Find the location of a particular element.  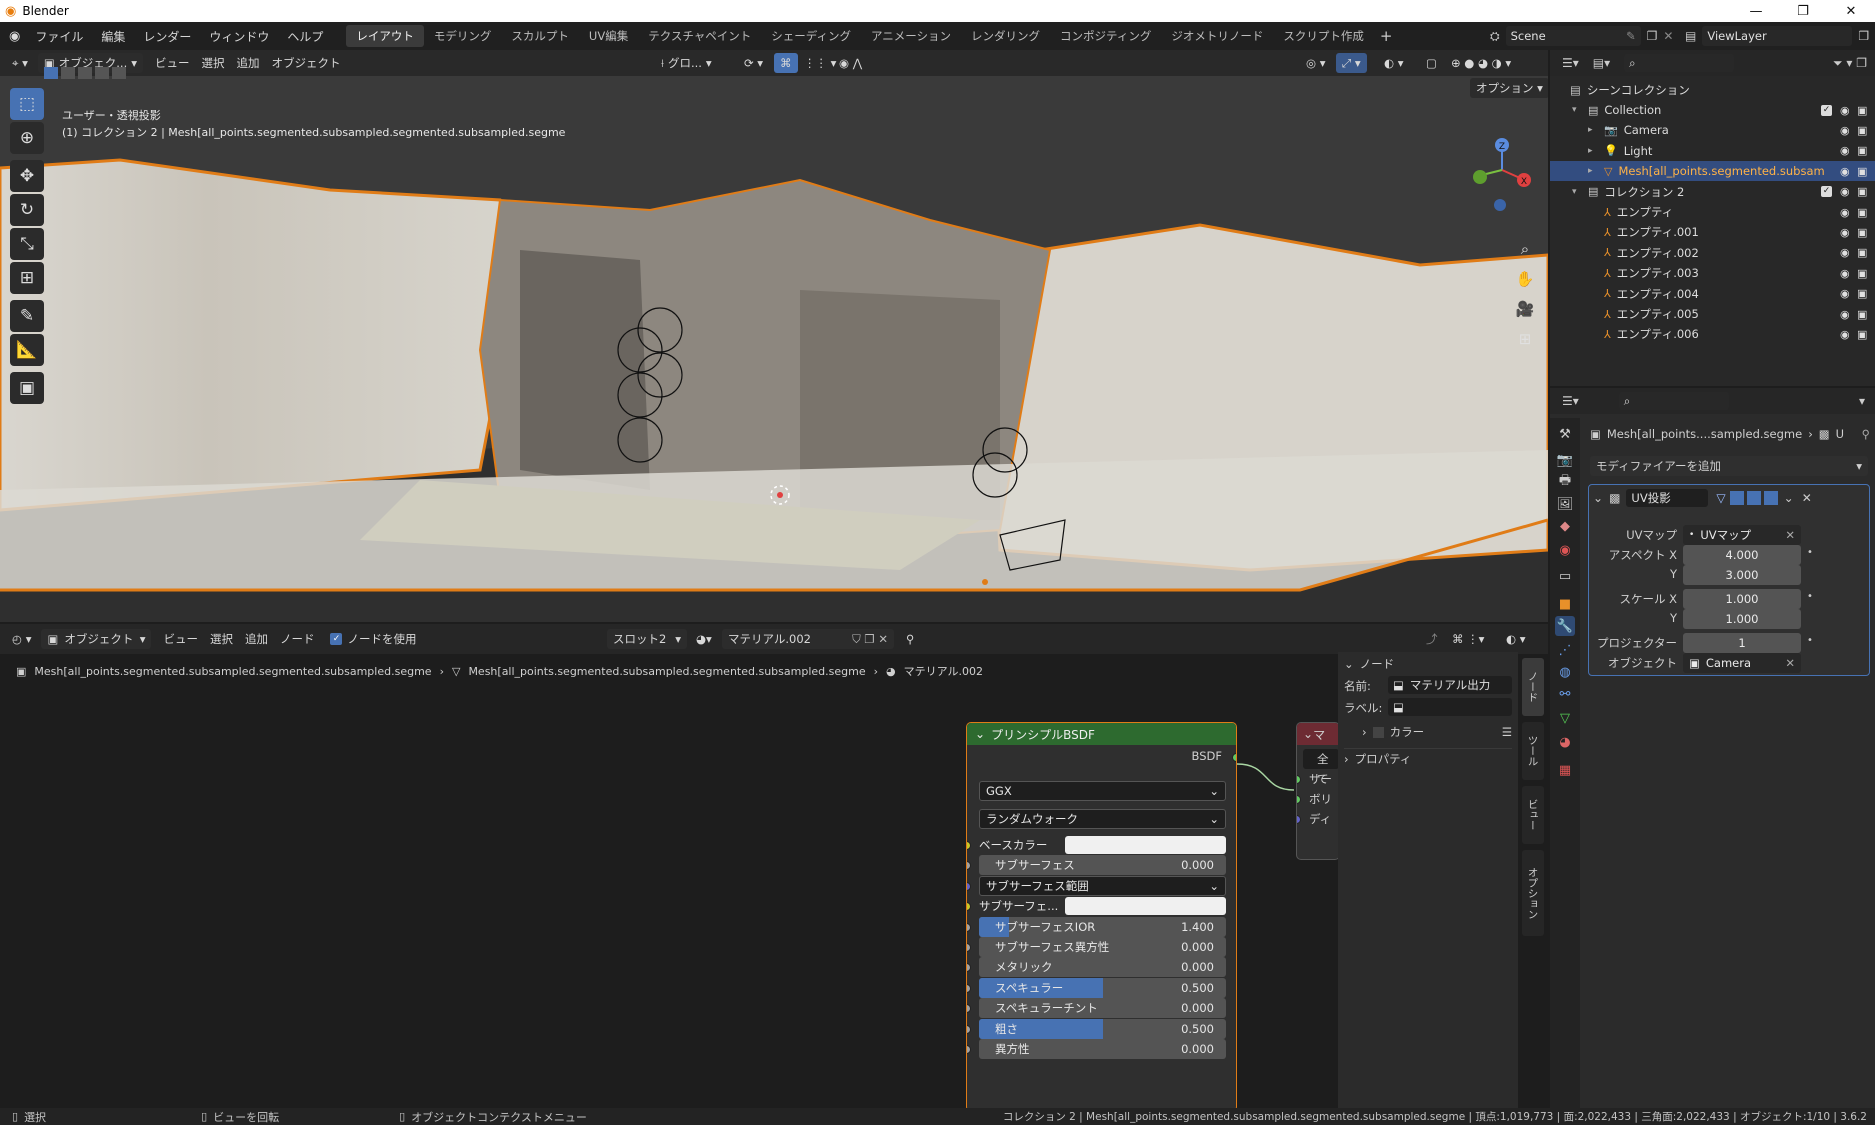

numeric-input-slider: メタリック 0.000 is located at coordinates (1102, 967).